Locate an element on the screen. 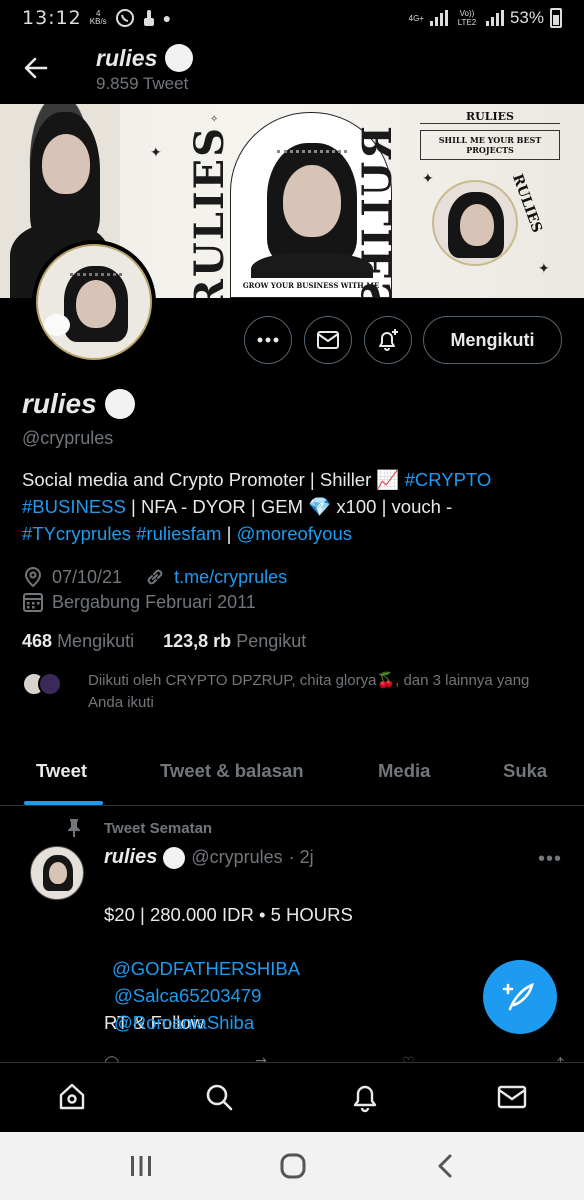  tab-media: Media is located at coordinates (404, 771).